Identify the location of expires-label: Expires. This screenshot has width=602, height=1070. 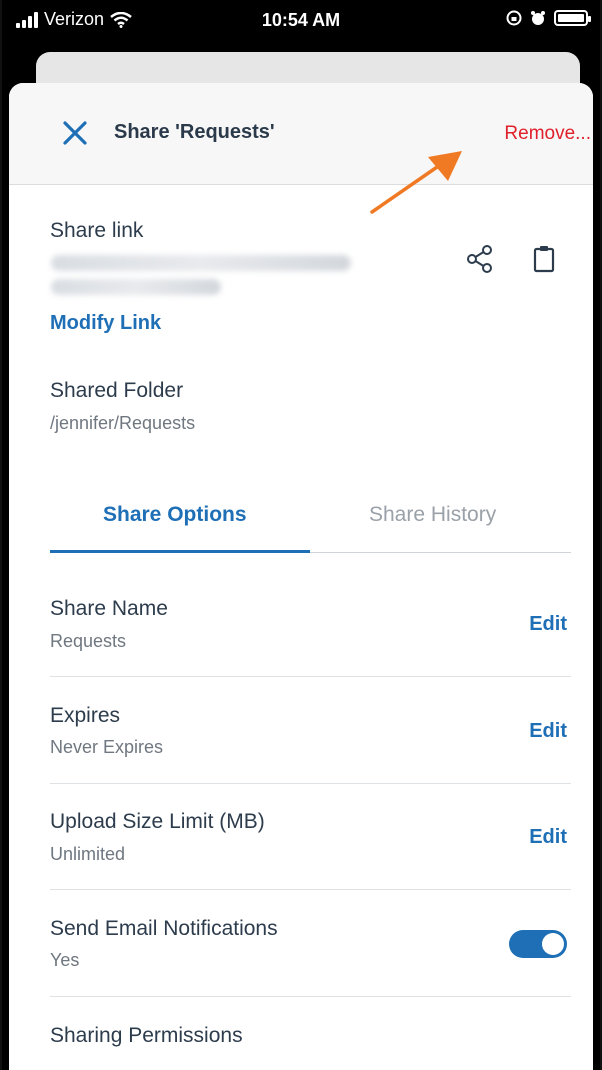
(85, 715).